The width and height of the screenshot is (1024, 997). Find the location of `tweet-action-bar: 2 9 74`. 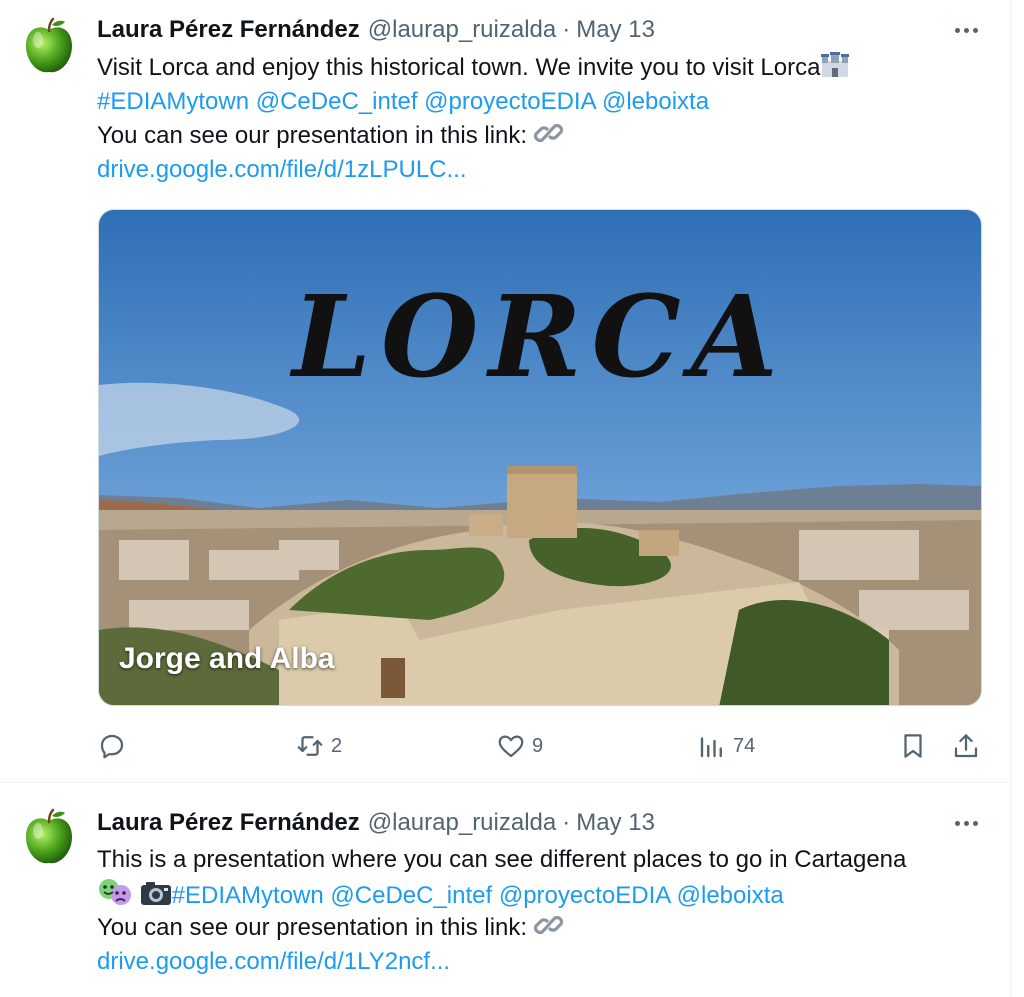

tweet-action-bar: 2 9 74 is located at coordinates (540, 746).